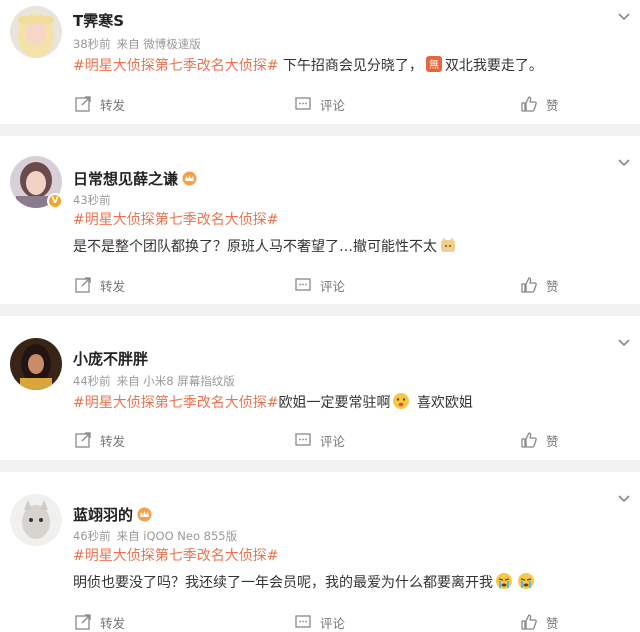 This screenshot has height=632, width=640. I want to click on post-text-segment: 是不是整个团队都换了？原班人马不奢望了…撤可能性不太, so click(255, 247).